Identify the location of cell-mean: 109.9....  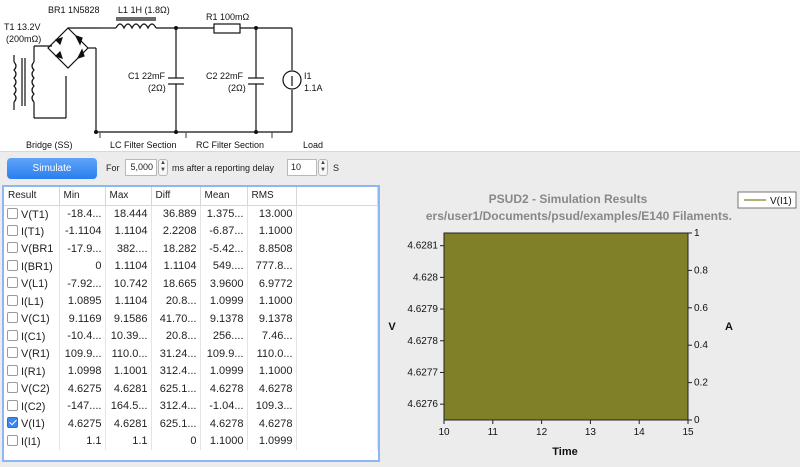
(224, 354).